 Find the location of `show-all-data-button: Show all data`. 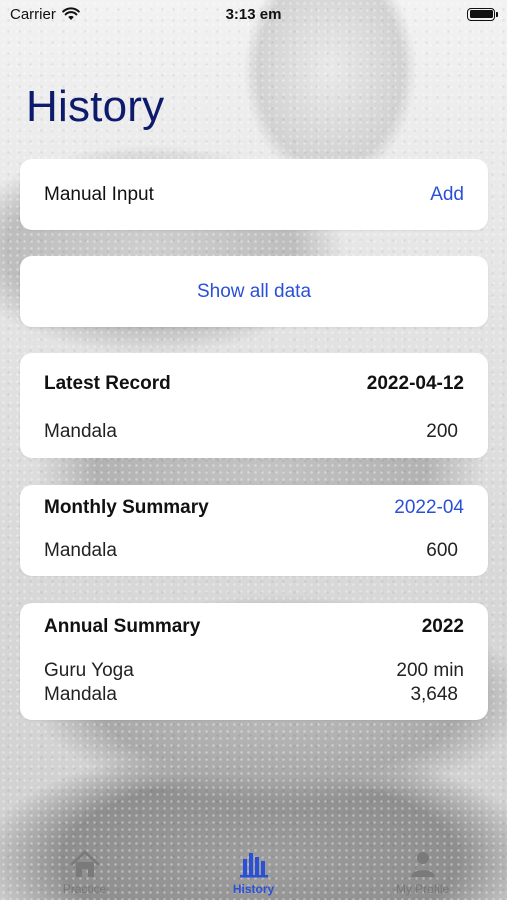

show-all-data-button: Show all data is located at coordinates (254, 291).